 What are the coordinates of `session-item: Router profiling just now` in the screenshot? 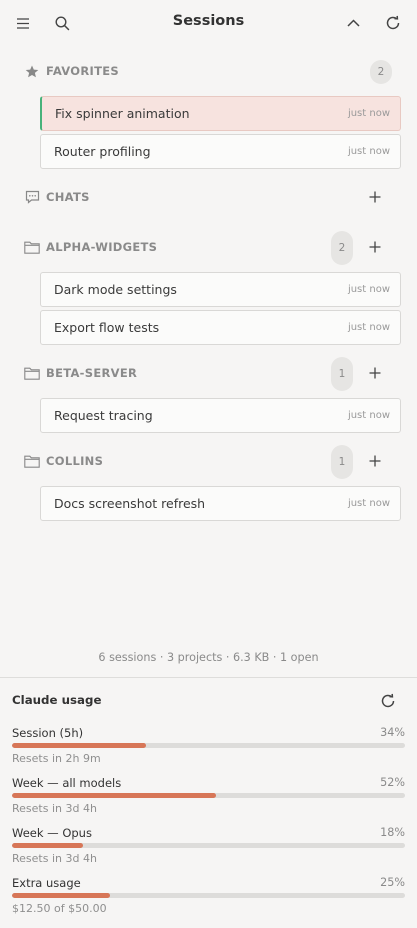 It's located at (220, 151).